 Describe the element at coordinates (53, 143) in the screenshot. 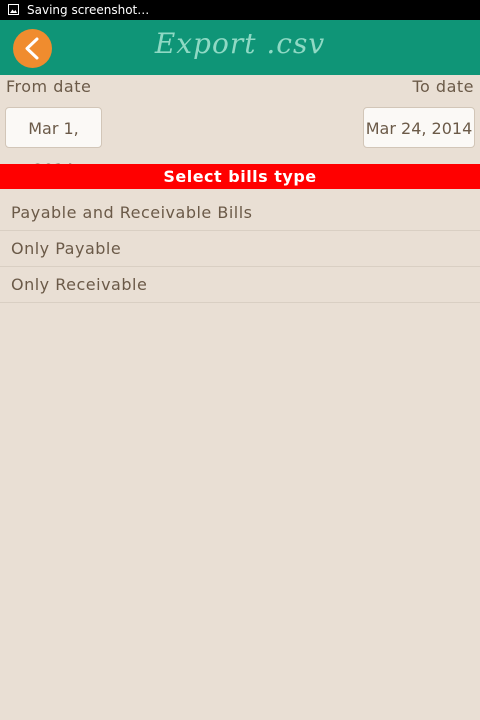

I see `from-date-picker: Mar 1, 2014` at that location.